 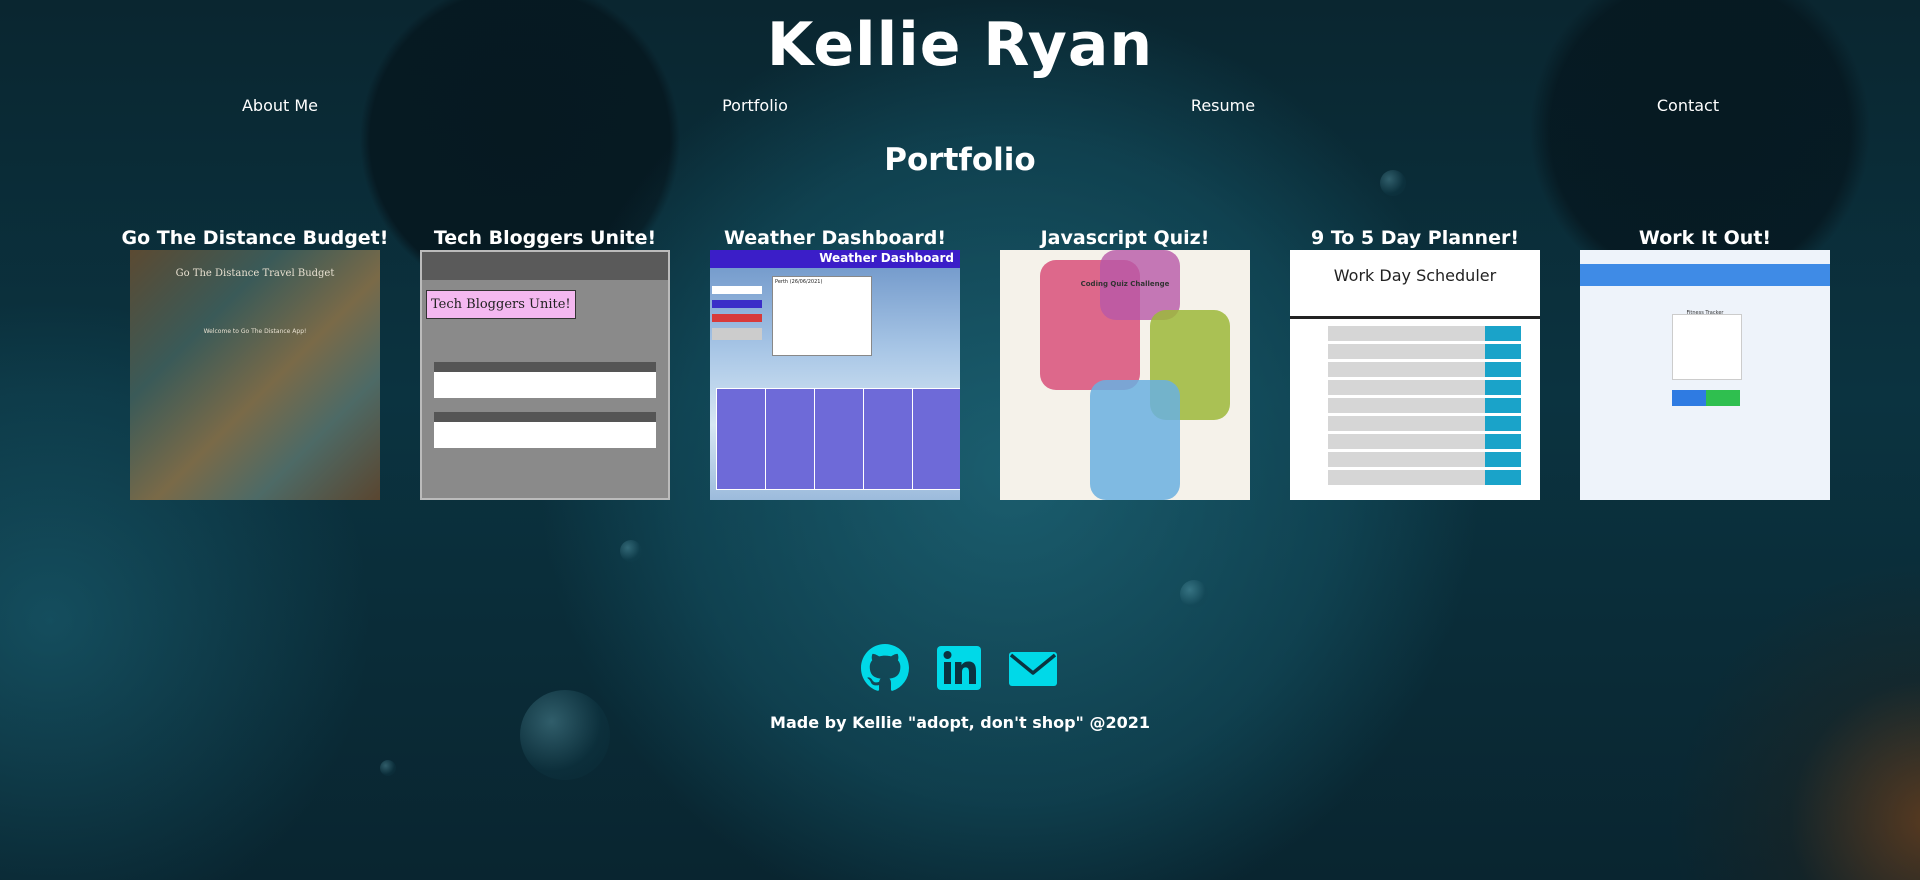 What do you see at coordinates (755, 105) in the screenshot?
I see `nav-portfolio: Portfolio` at bounding box center [755, 105].